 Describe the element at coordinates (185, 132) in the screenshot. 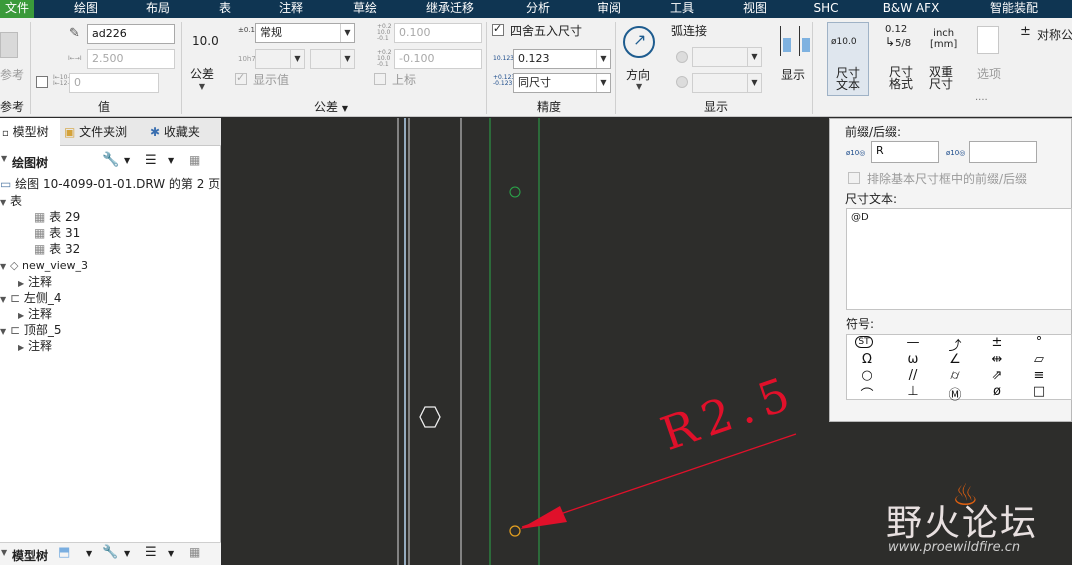

I see `tab-favorites: ✱ 收藏夹` at that location.